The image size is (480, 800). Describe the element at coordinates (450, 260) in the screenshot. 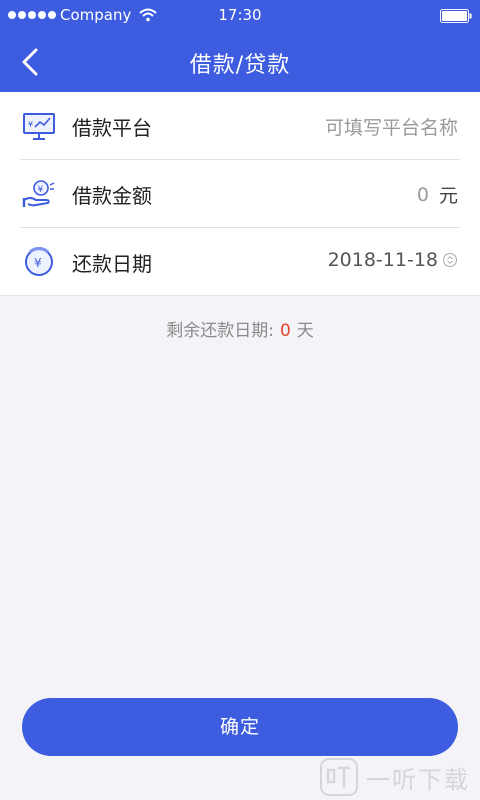

I see `date-picker-icon` at that location.